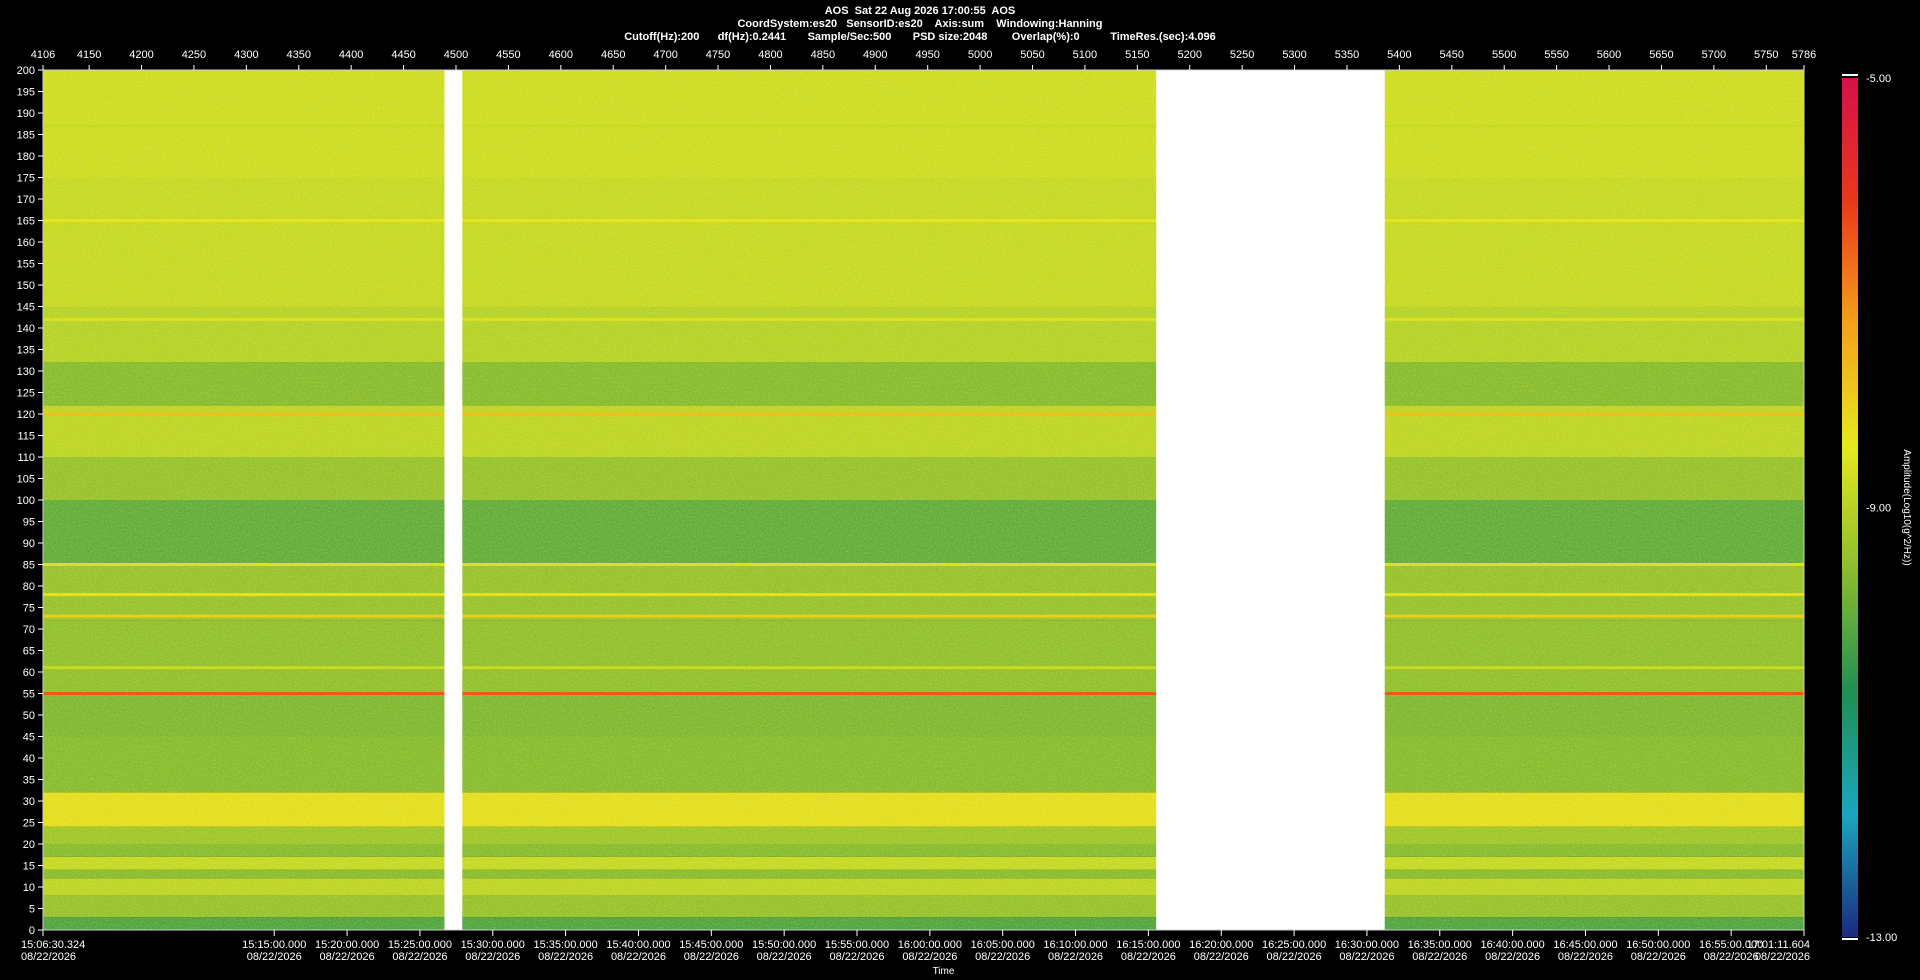 The width and height of the screenshot is (1920, 980). I want to click on y-axis-tick-label: 190, so click(26, 114).